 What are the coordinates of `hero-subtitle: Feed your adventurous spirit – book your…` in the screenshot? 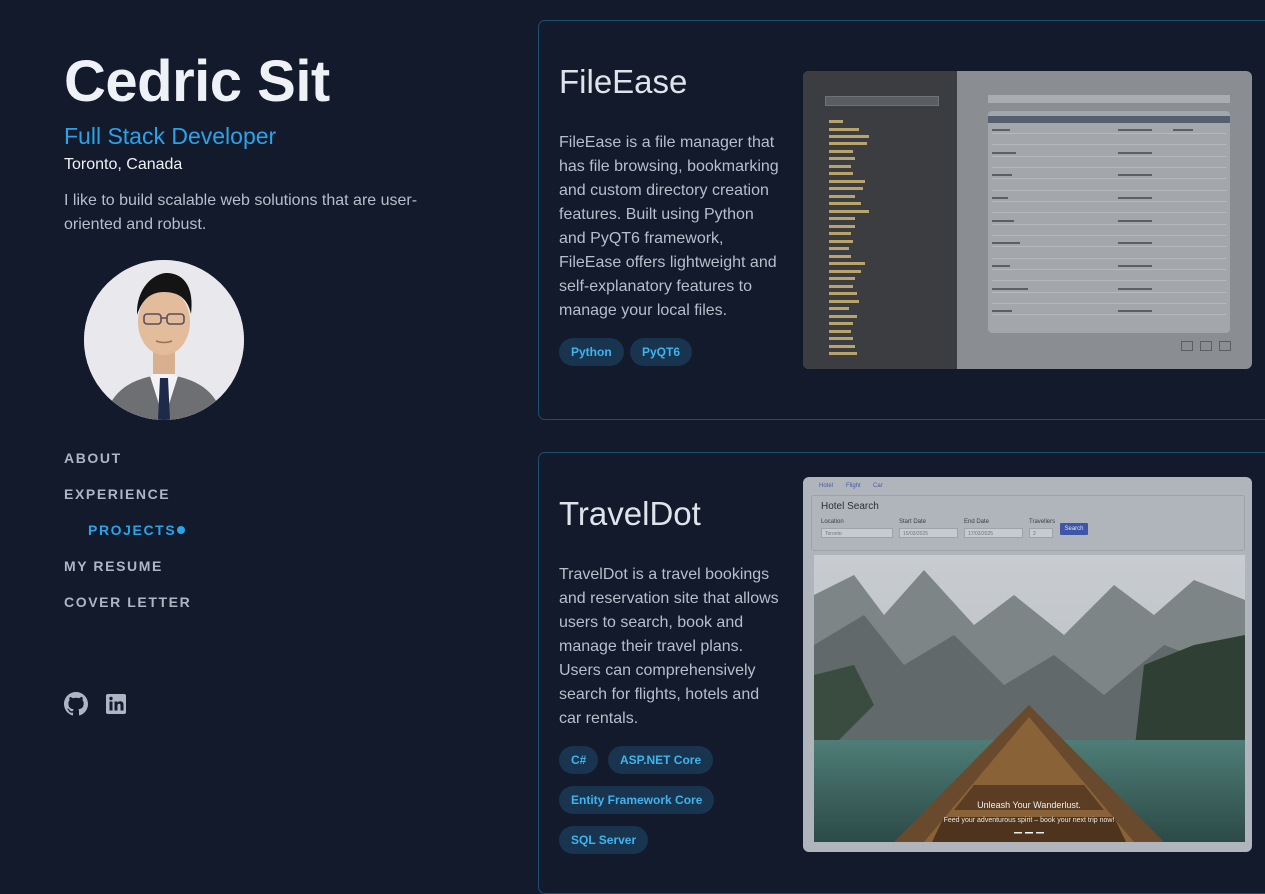 It's located at (1029, 820).